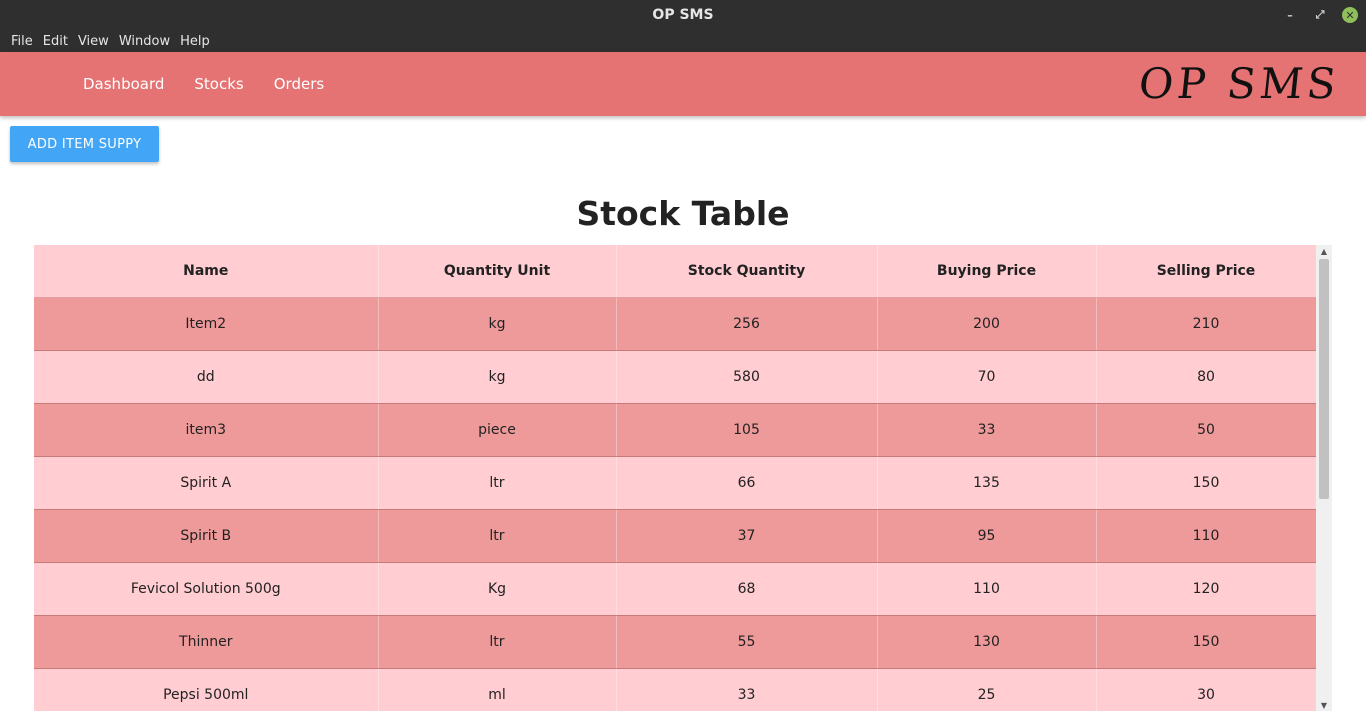 The height and width of the screenshot is (726, 1366). I want to click on cell-name: Spirit A, so click(206, 483).